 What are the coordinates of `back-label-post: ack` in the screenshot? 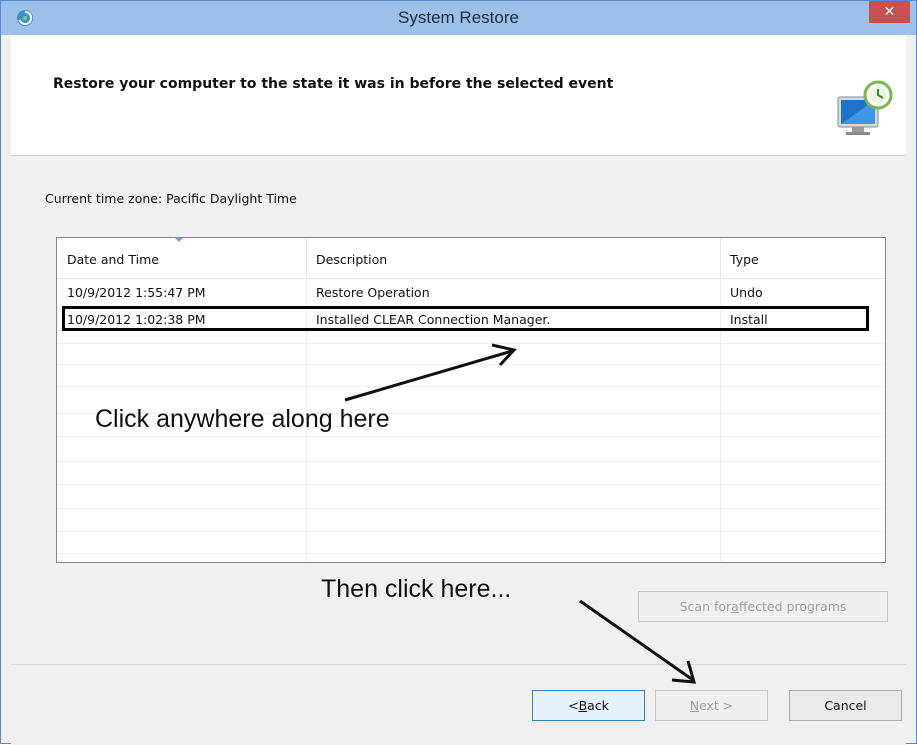 It's located at (598, 705).